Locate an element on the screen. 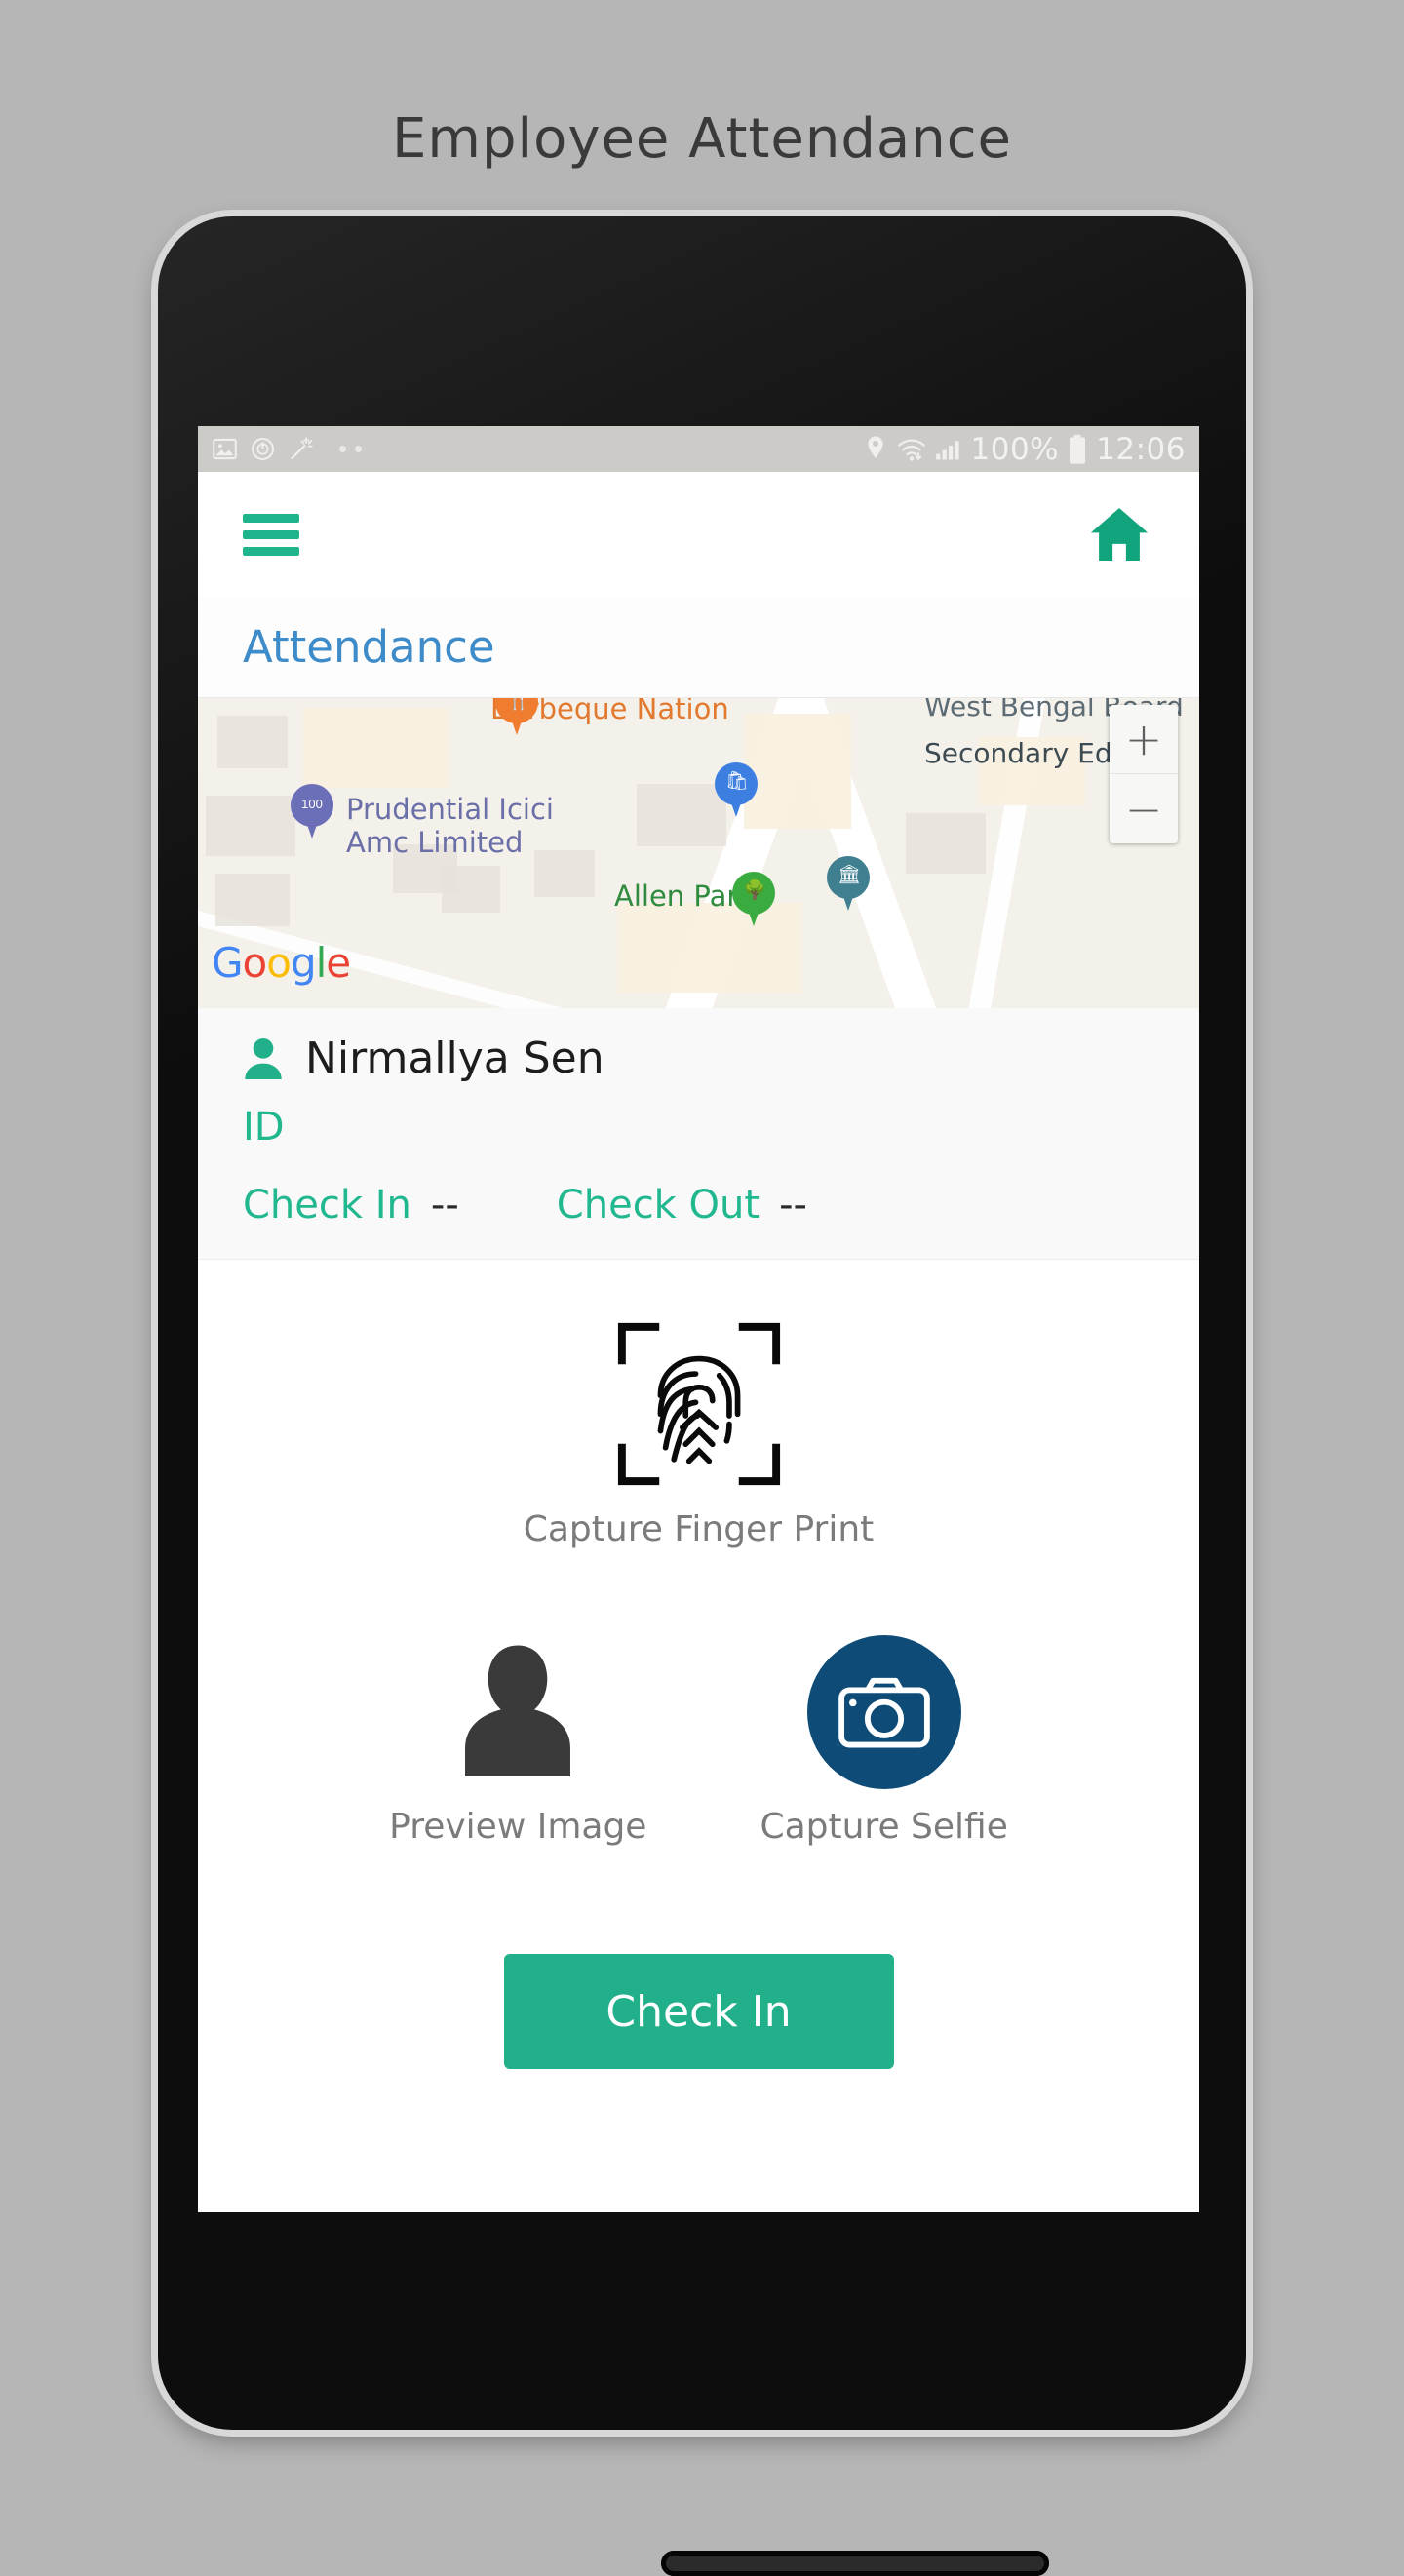  map-label-prudential-icici: Prudential Icici Amc Limited is located at coordinates (450, 826).